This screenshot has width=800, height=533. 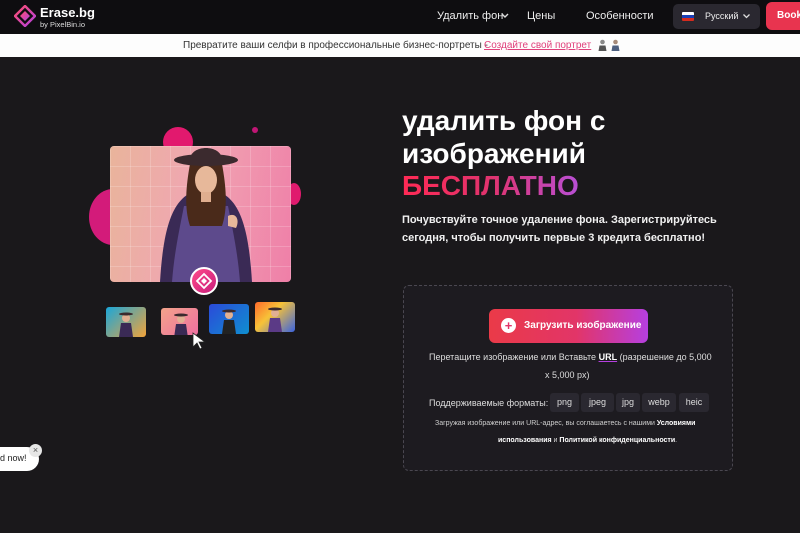 What do you see at coordinates (722, 16) in the screenshot?
I see `language-label: Русский` at bounding box center [722, 16].